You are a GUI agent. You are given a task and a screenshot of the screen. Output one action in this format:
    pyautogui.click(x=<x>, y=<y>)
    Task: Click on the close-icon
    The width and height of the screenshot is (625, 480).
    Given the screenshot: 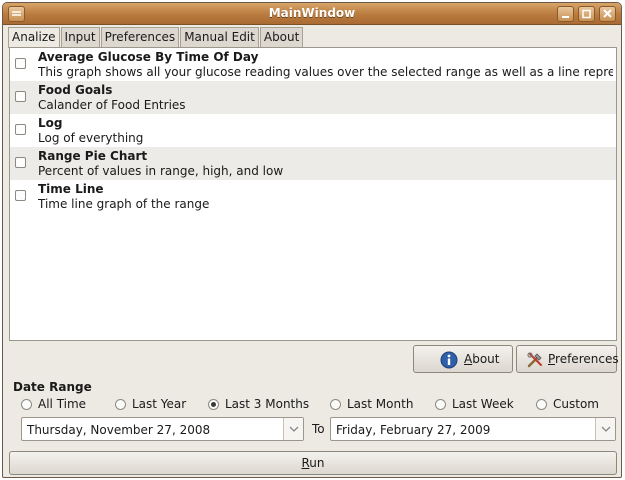 What is the action you would take?
    pyautogui.click(x=607, y=13)
    